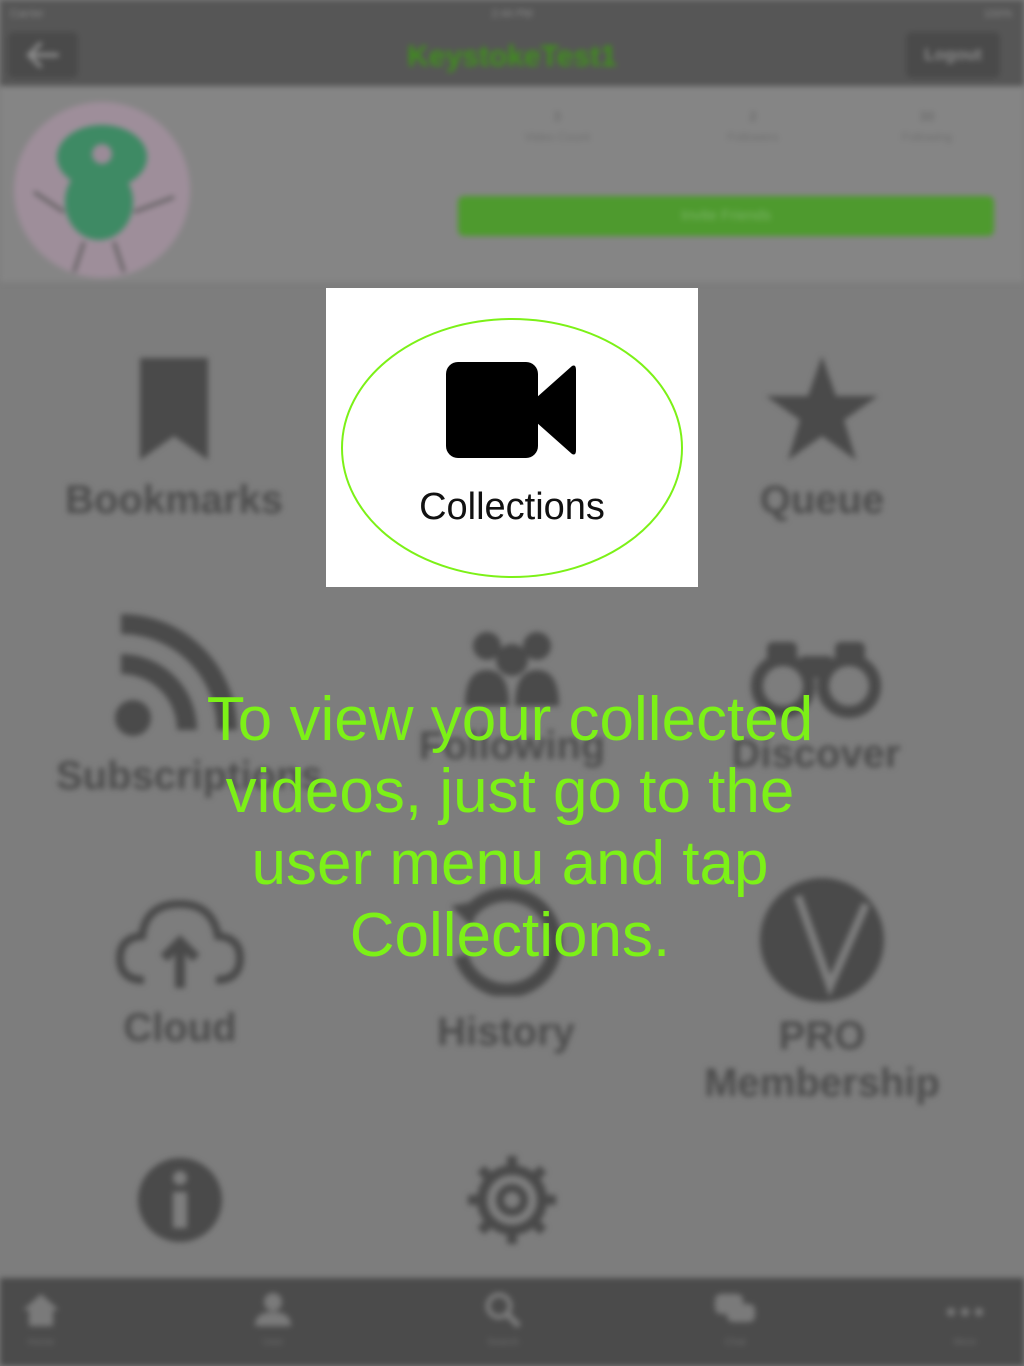 The image size is (1024, 1366). What do you see at coordinates (180, 1028) in the screenshot?
I see `menu-label: Cloud` at bounding box center [180, 1028].